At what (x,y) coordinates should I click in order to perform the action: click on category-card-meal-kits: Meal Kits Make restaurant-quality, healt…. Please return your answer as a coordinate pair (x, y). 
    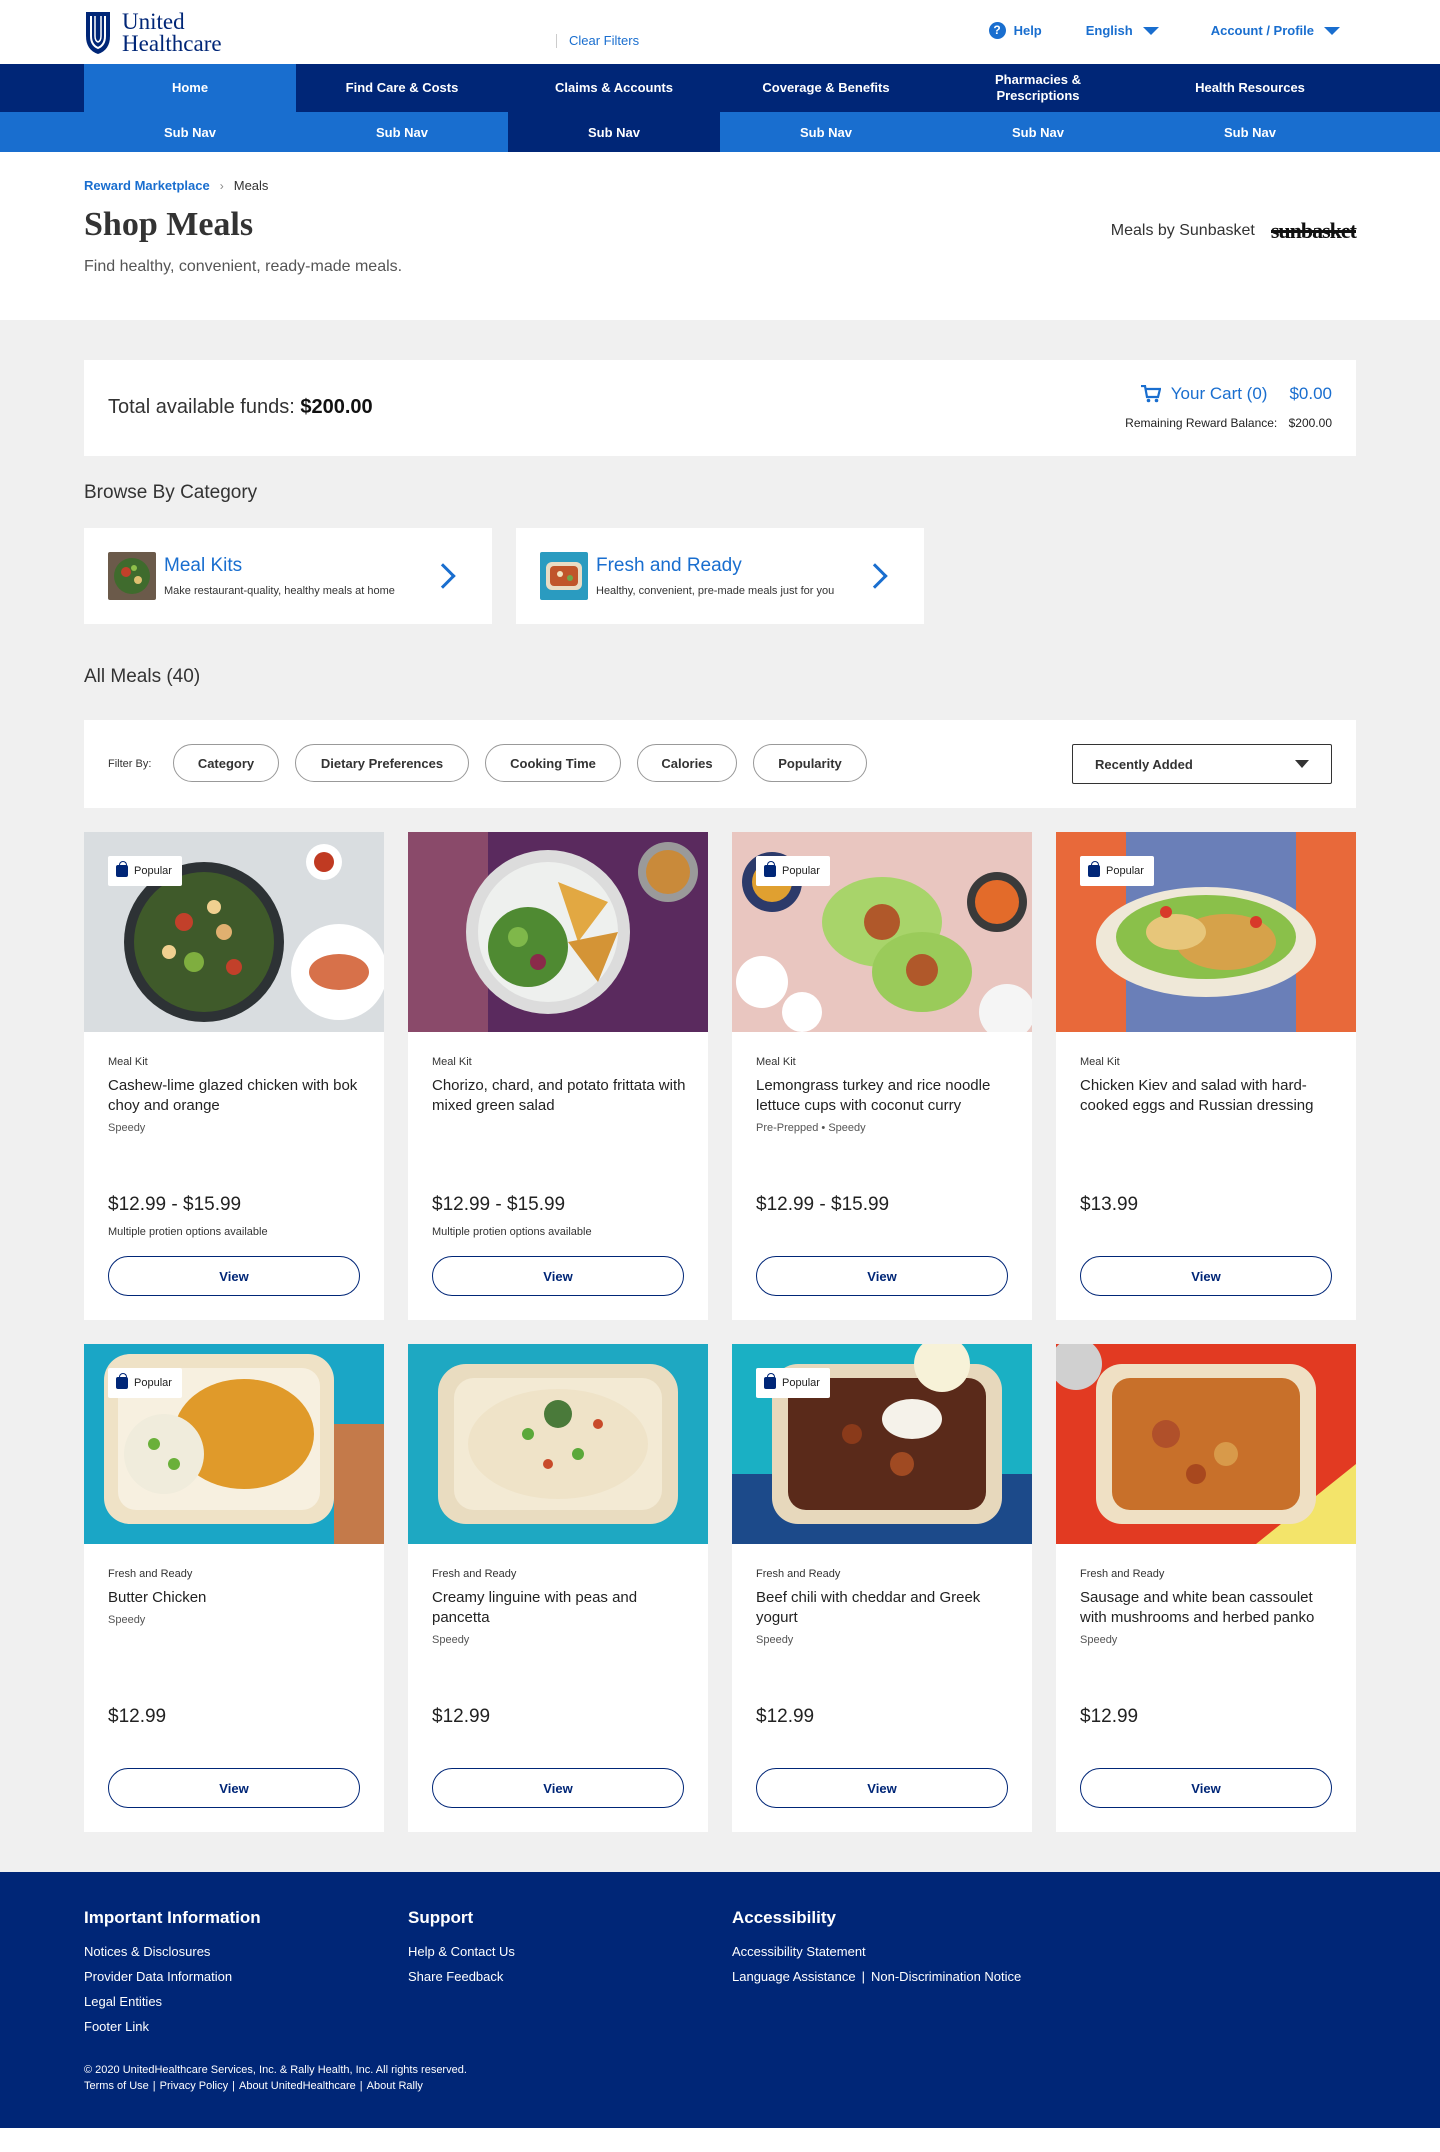
    Looking at the image, I should click on (288, 576).